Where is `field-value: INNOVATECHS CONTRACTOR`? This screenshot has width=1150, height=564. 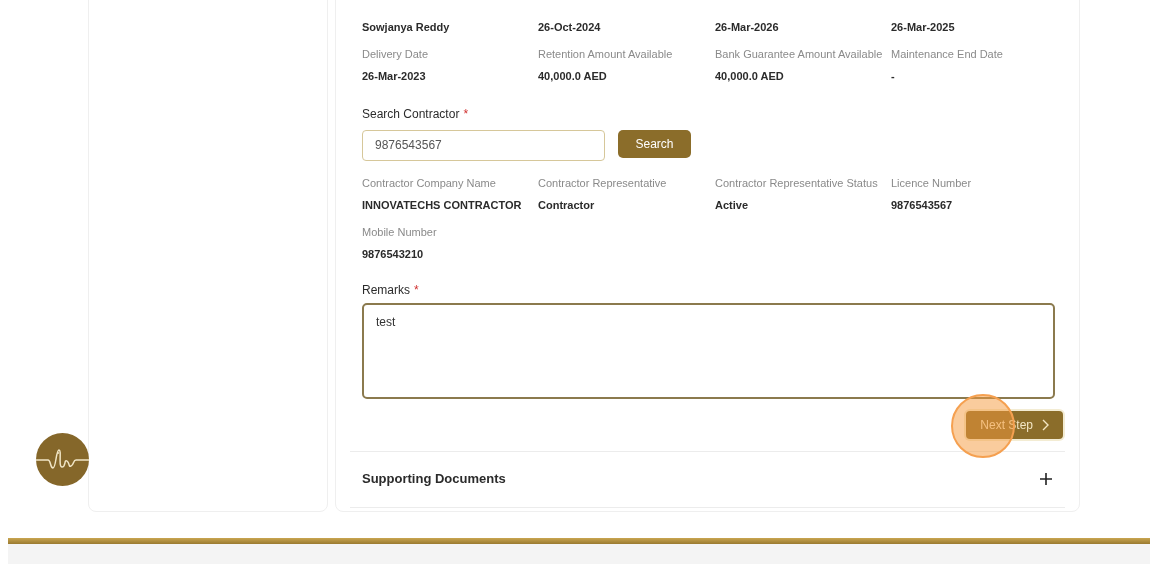 field-value: INNOVATECHS CONTRACTOR is located at coordinates (442, 205).